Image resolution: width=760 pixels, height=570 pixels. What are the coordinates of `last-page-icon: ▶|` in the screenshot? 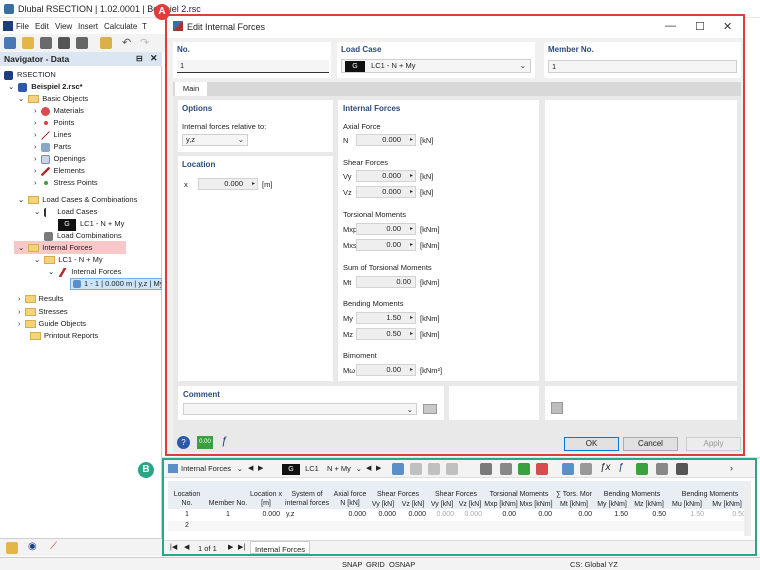 It's located at (241, 547).